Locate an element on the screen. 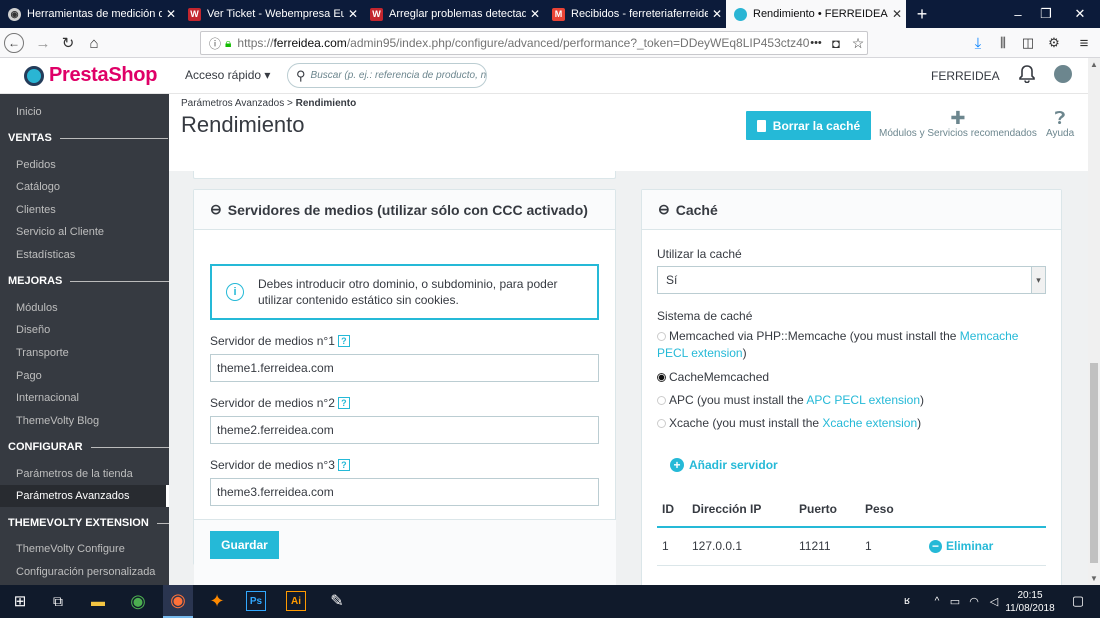 This screenshot has height=618, width=1100. radio-button-selected is located at coordinates (661, 377).